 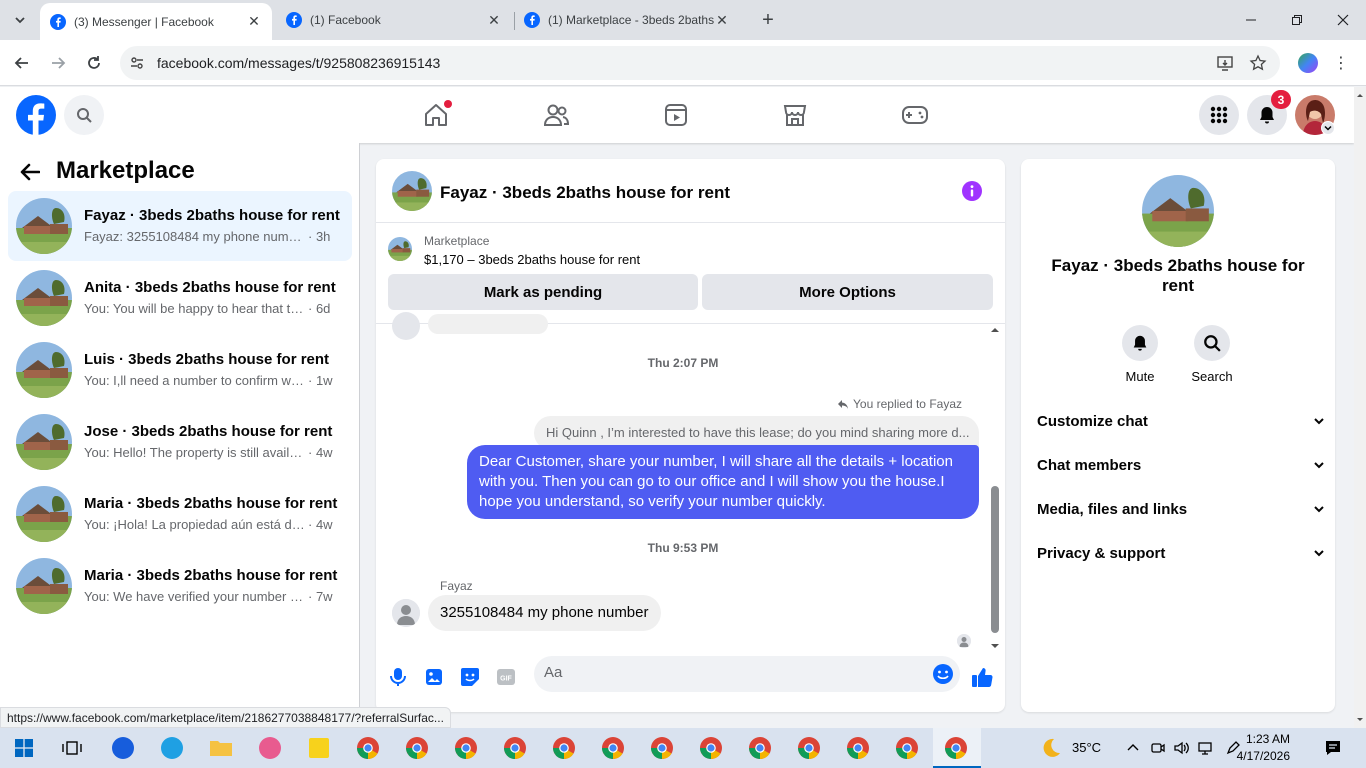 I want to click on task-view-button, so click(x=72, y=748).